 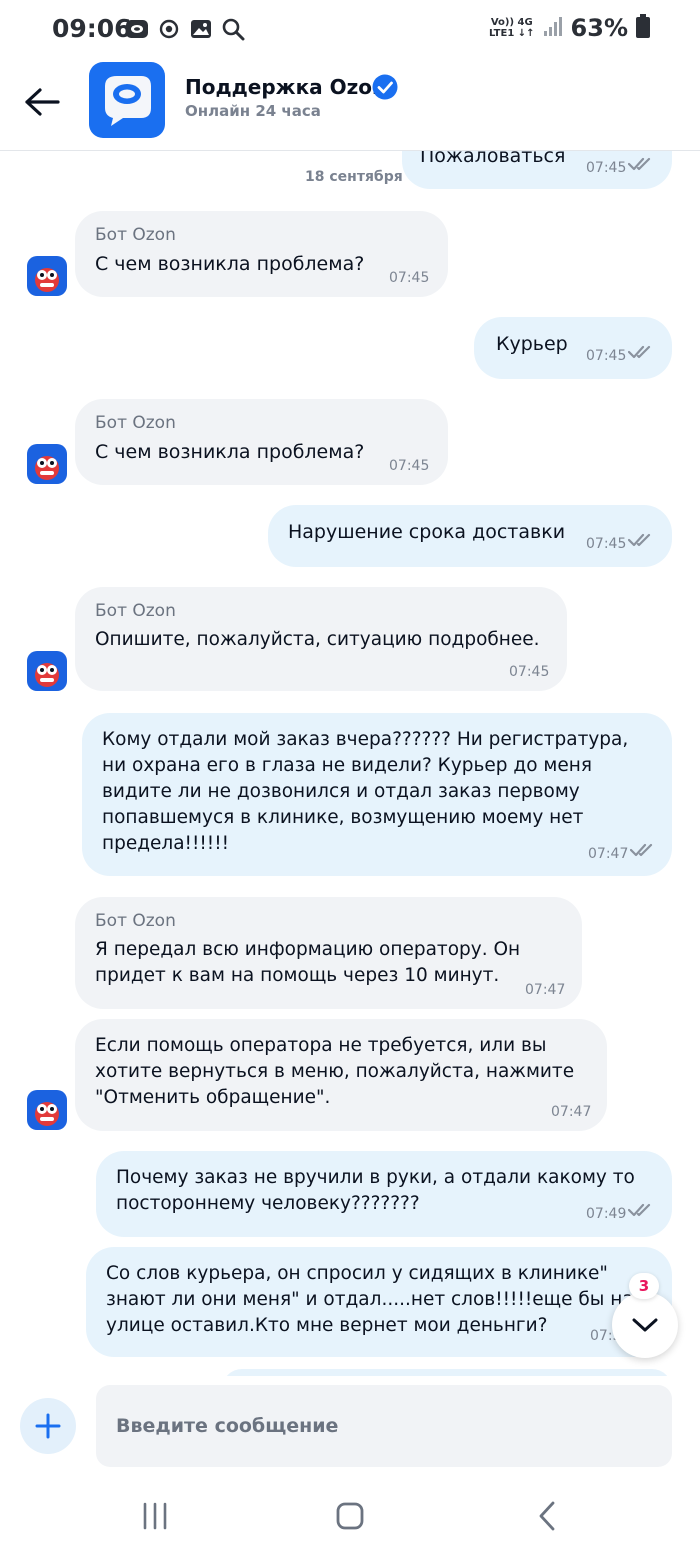 I want to click on system-back-button, so click(x=547, y=1516).